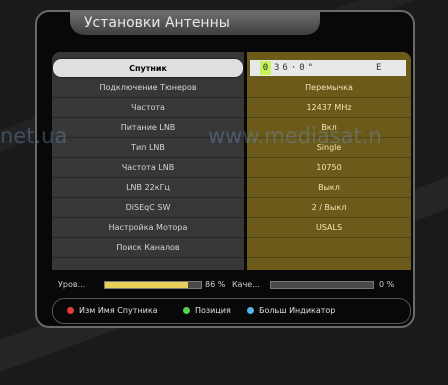 The height and width of the screenshot is (385, 448). What do you see at coordinates (329, 108) in the screenshot?
I see `value-frequency: 12437 MHz` at bounding box center [329, 108].